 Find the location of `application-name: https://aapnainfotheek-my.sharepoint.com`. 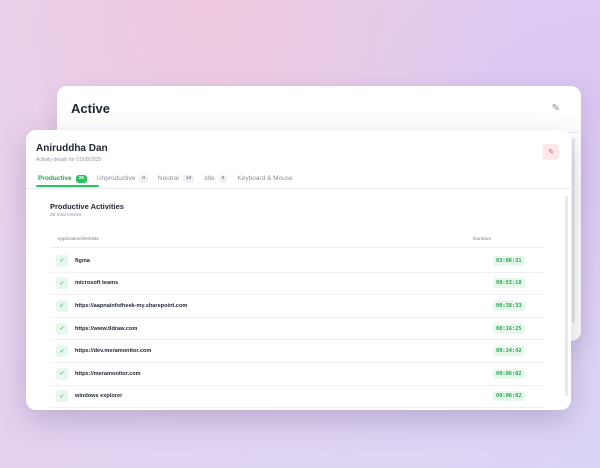

application-name: https://aapnainfotheek-my.sharepoint.com is located at coordinates (131, 305).